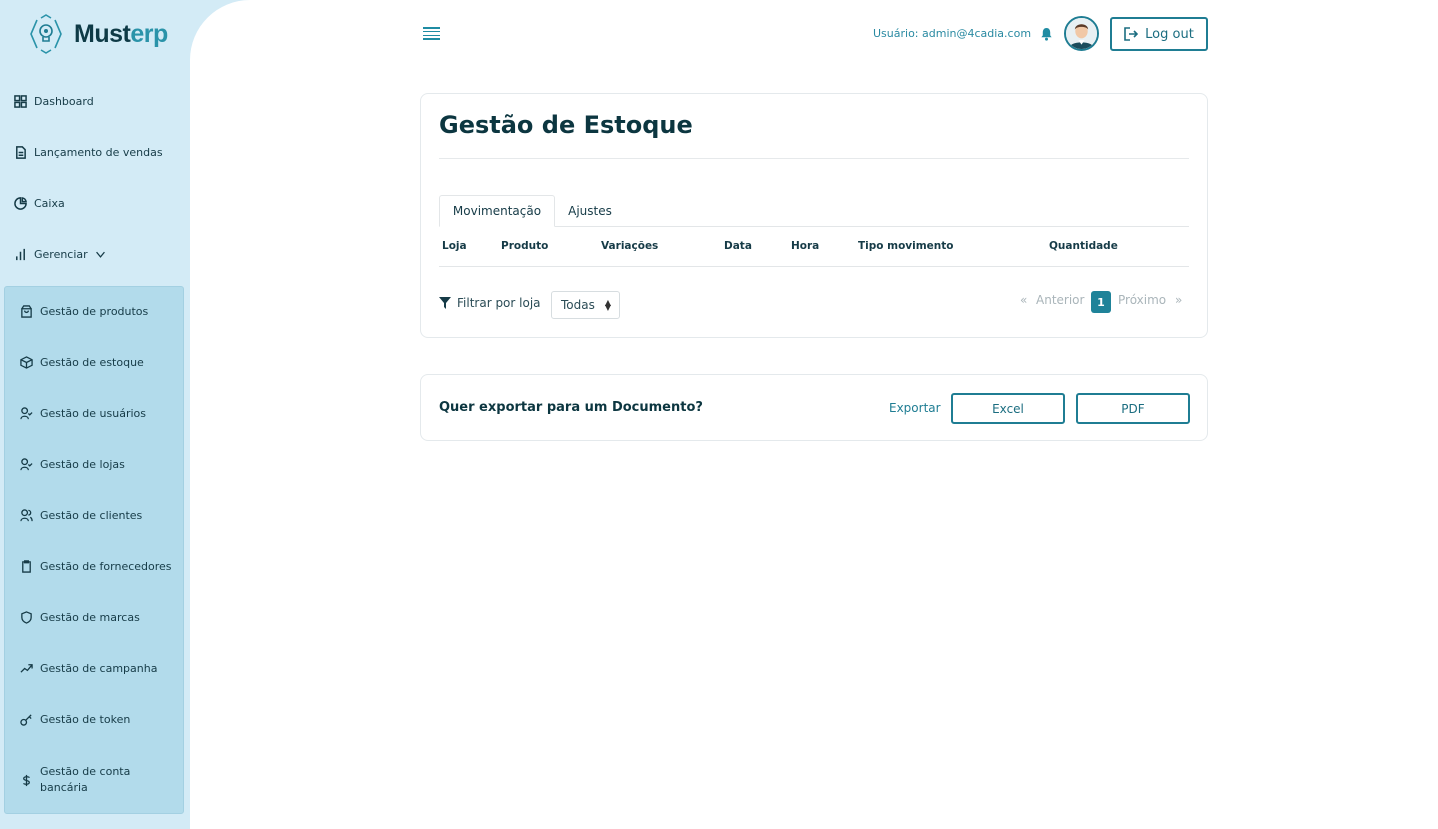 This screenshot has width=1438, height=829. What do you see at coordinates (590, 211) in the screenshot?
I see `tab-ajustes: Ajustes` at bounding box center [590, 211].